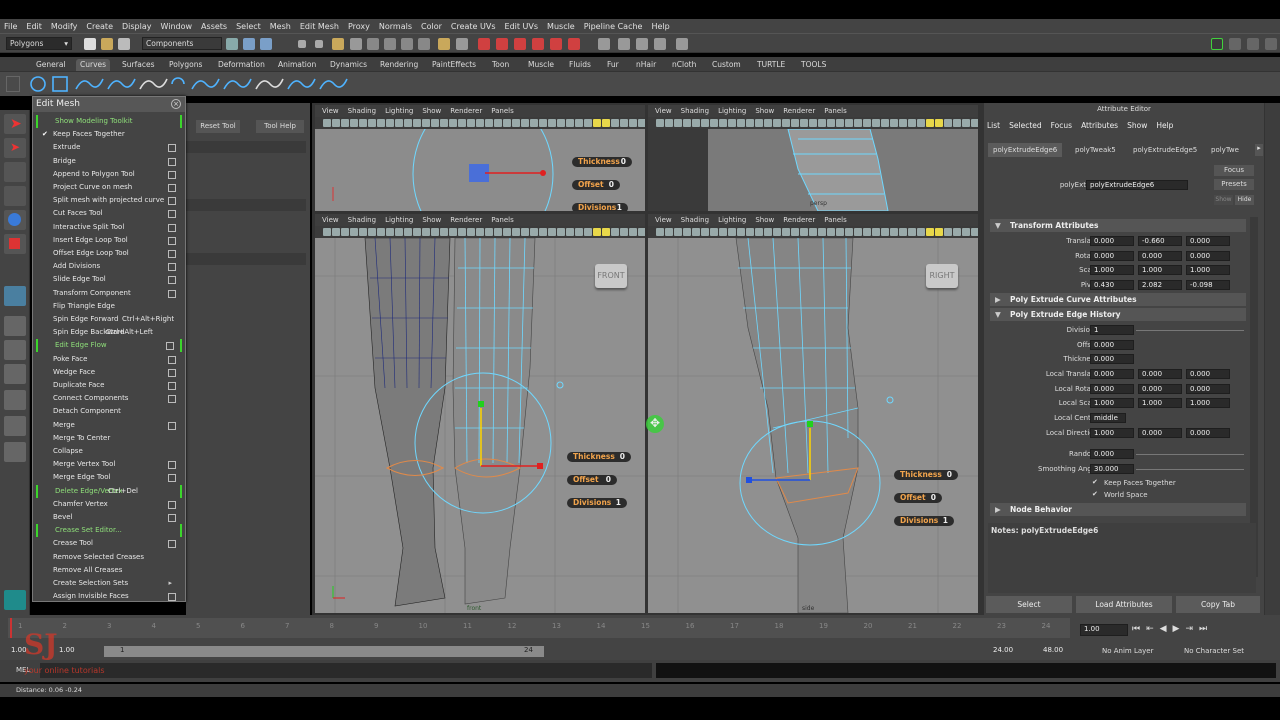  Describe the element at coordinates (15, 426) in the screenshot. I see `layout-hypershade-icon` at that location.